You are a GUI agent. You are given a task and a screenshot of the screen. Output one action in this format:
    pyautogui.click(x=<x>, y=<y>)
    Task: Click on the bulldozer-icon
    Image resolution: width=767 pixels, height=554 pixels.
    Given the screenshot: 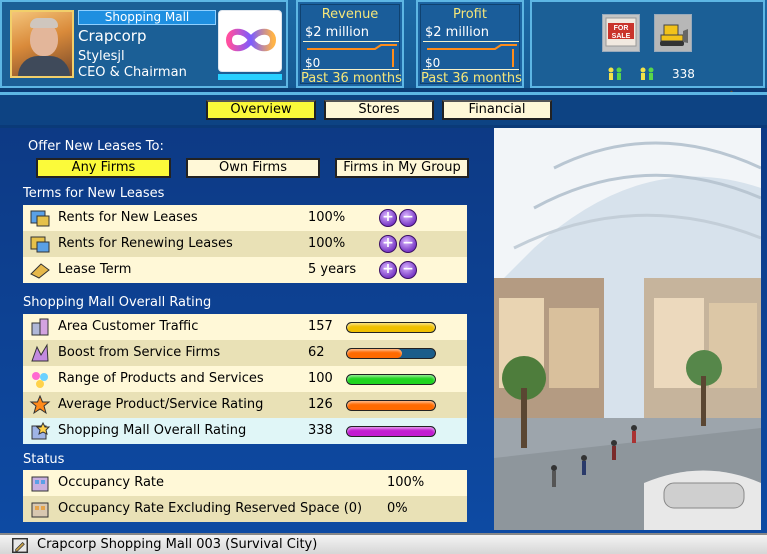 What is the action you would take?
    pyautogui.click(x=673, y=33)
    